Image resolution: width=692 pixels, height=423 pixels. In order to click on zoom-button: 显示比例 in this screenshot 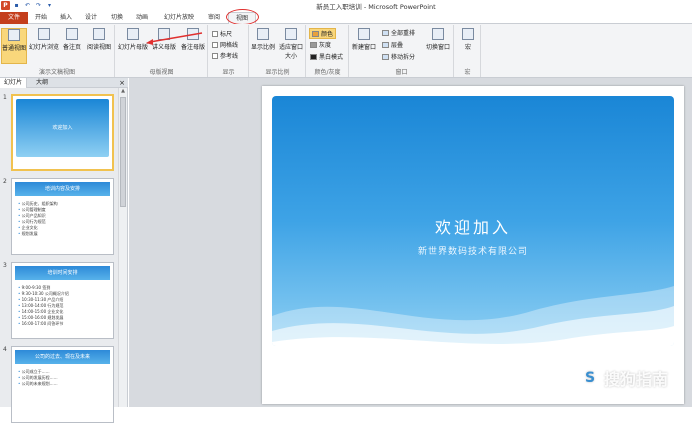, I will do `click(263, 39)`.